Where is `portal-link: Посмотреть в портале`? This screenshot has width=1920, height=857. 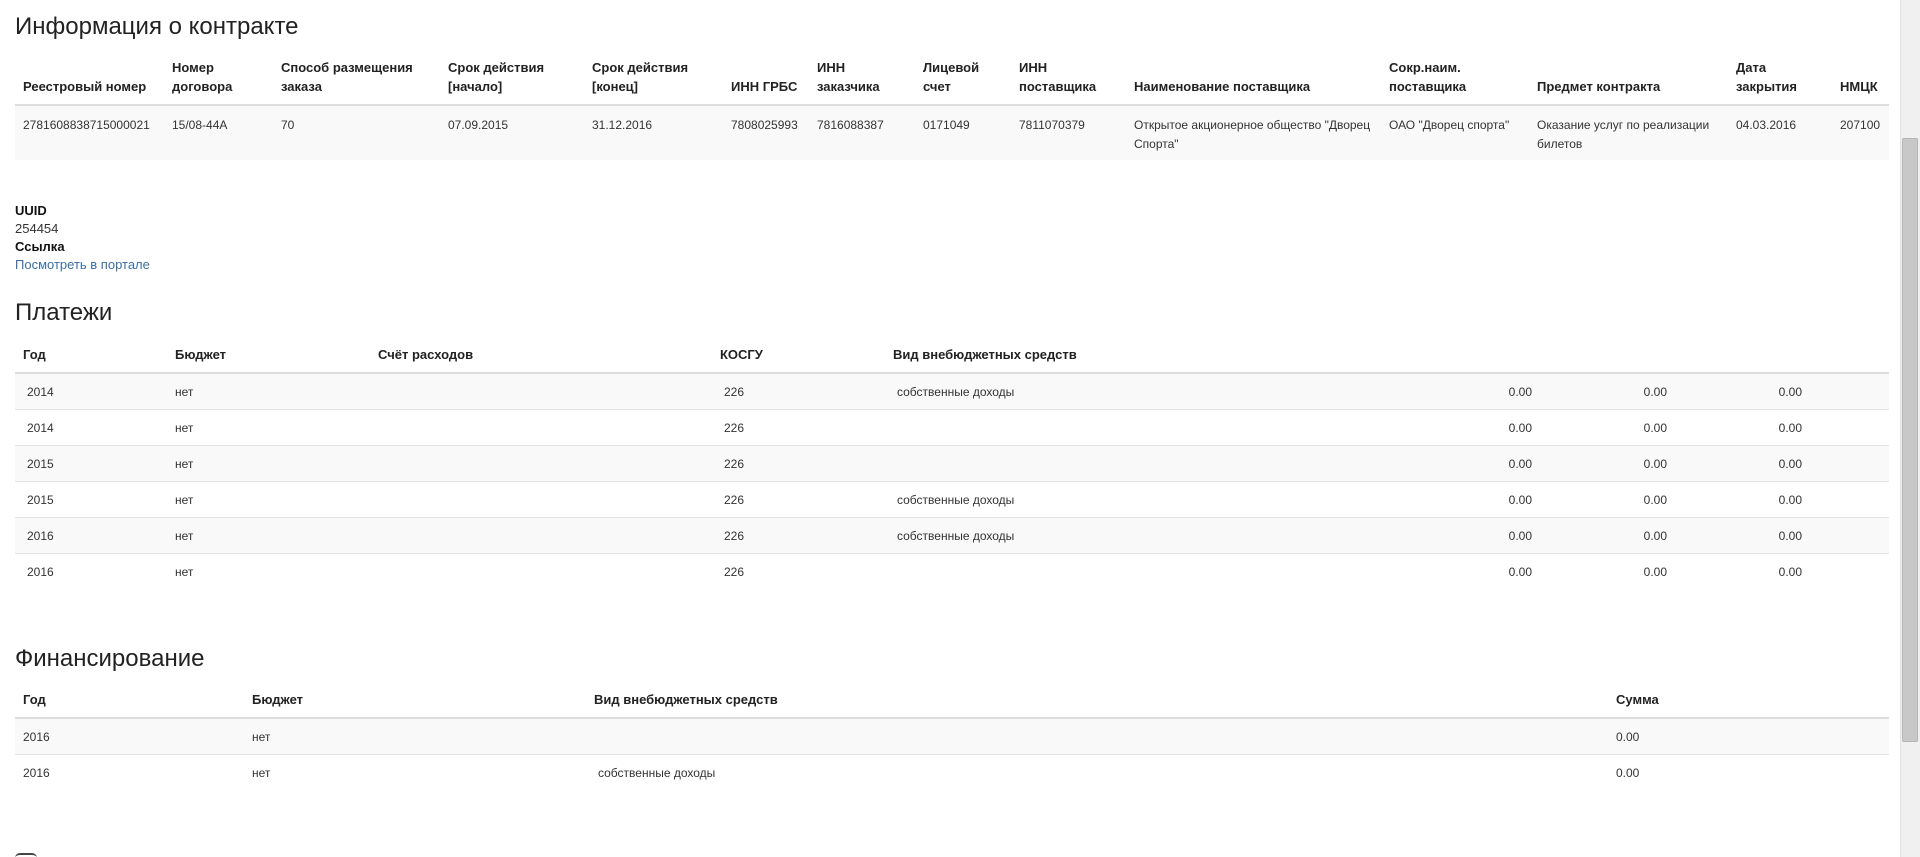
portal-link: Посмотреть в портале is located at coordinates (82, 264).